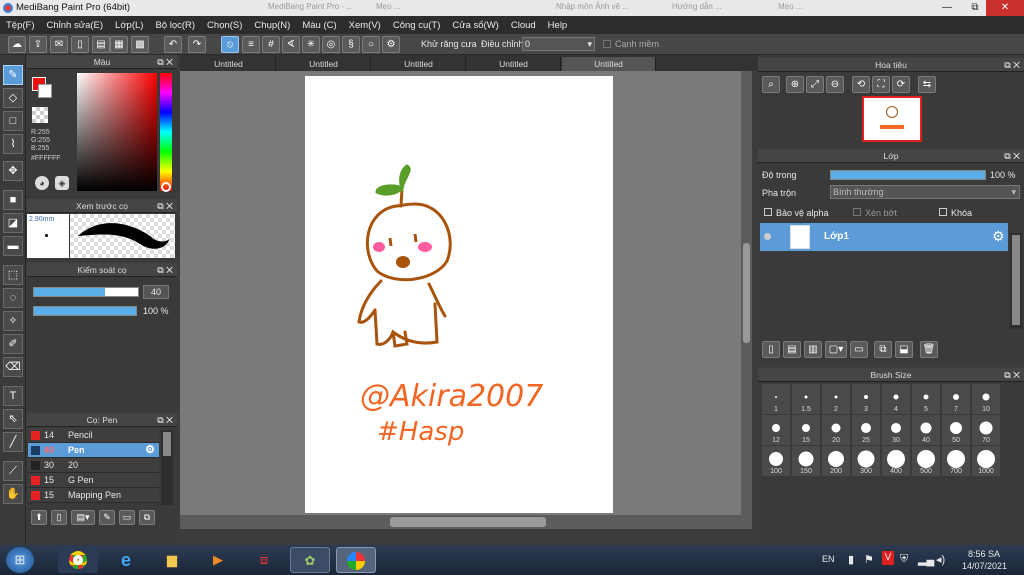 This screenshot has width=1024, height=575. What do you see at coordinates (85, 311) in the screenshot?
I see `brush-opacity-slider` at bounding box center [85, 311].